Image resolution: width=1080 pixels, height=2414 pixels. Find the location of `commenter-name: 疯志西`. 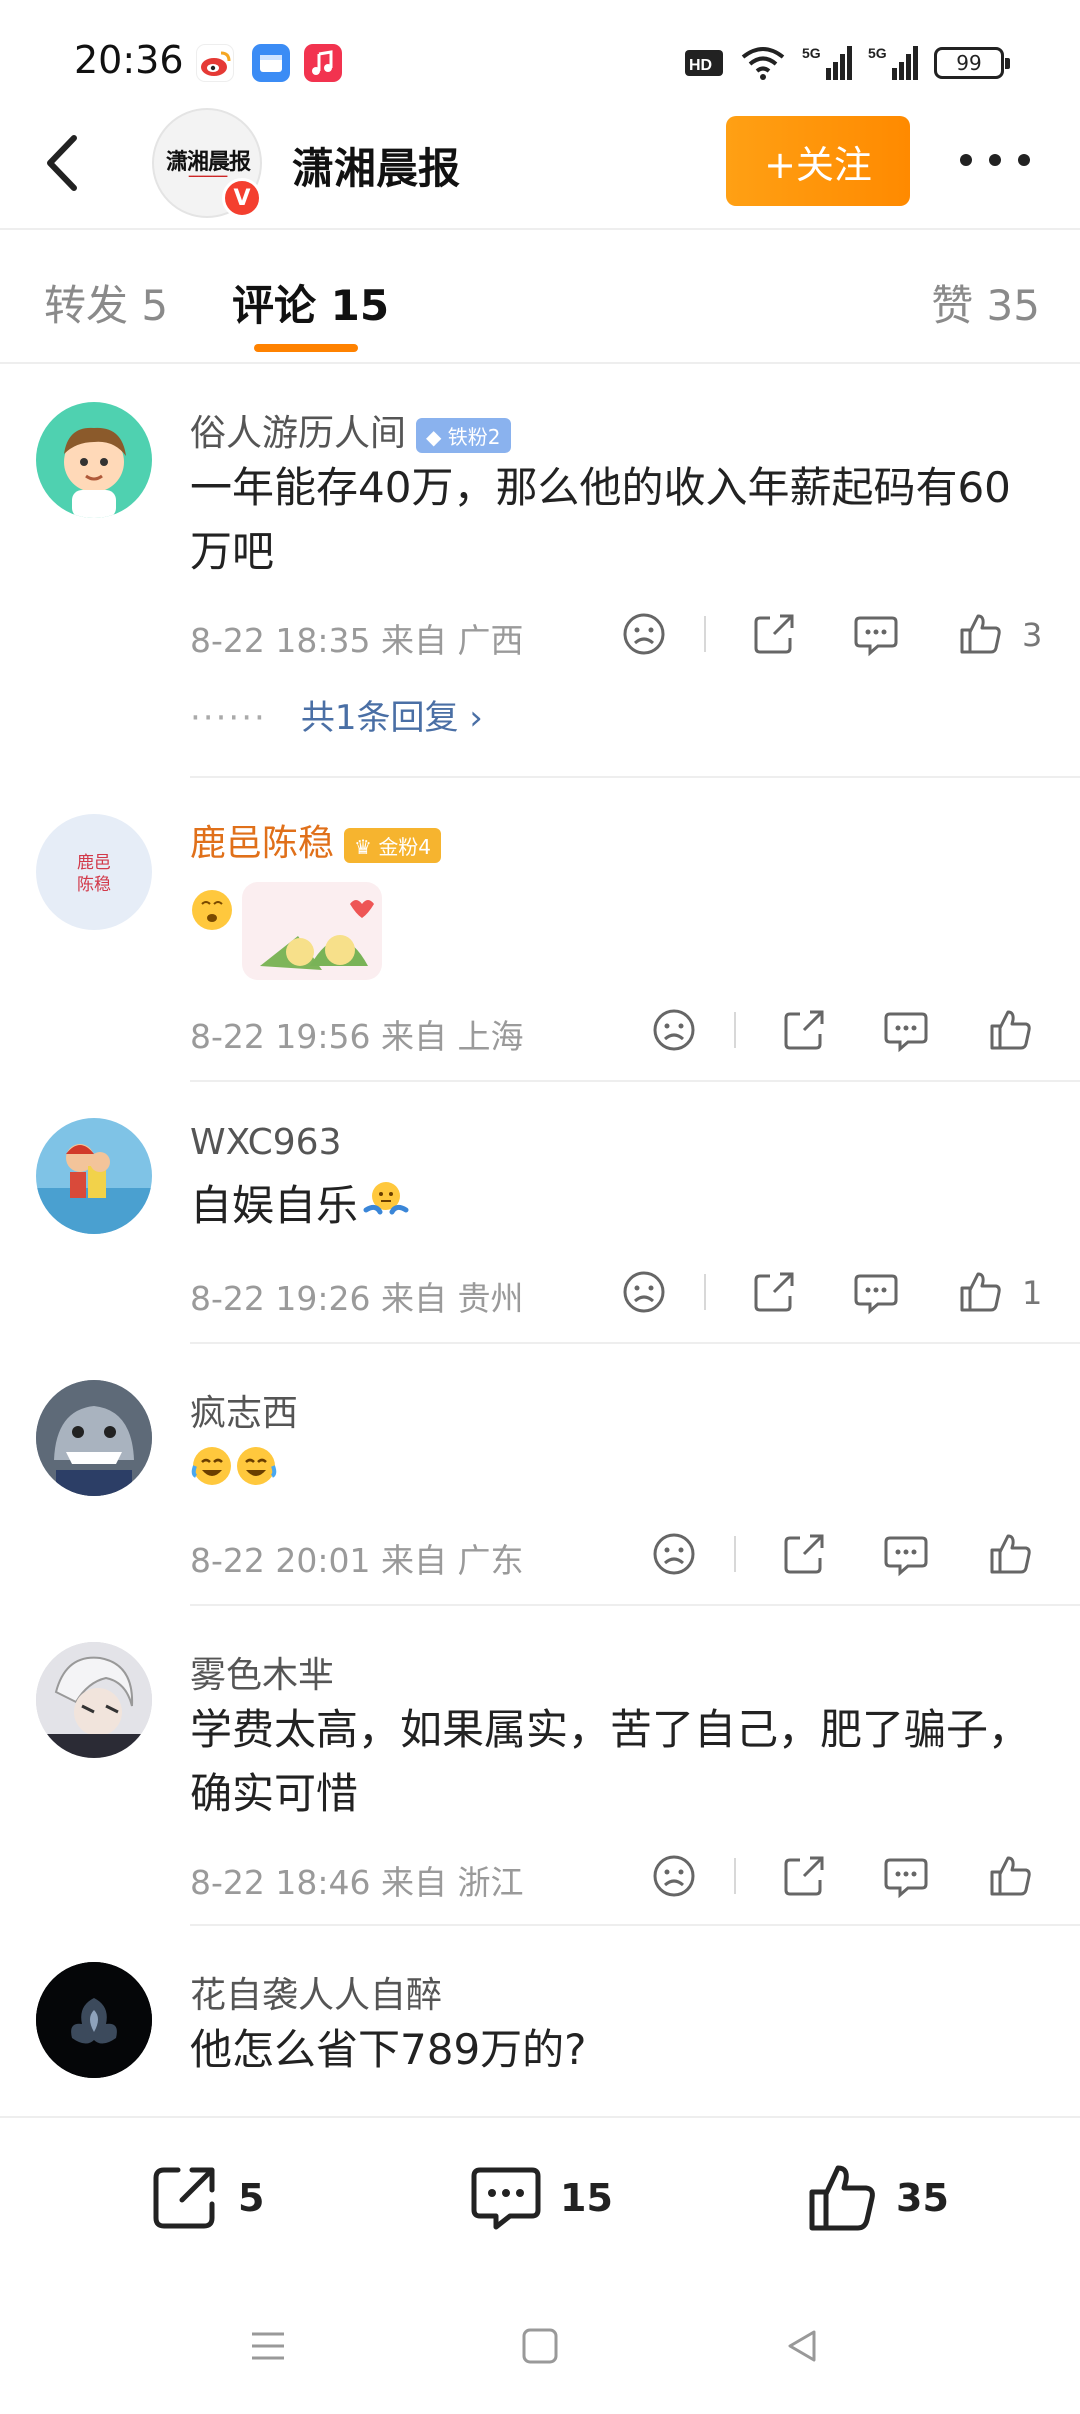

commenter-name: 疯志西 is located at coordinates (244, 1410).